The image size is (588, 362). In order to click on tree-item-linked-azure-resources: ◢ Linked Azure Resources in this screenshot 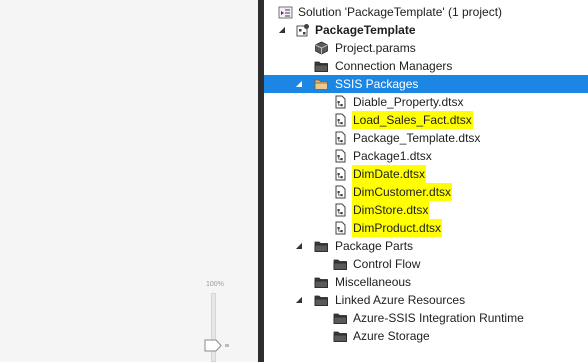, I will do `click(426, 300)`.